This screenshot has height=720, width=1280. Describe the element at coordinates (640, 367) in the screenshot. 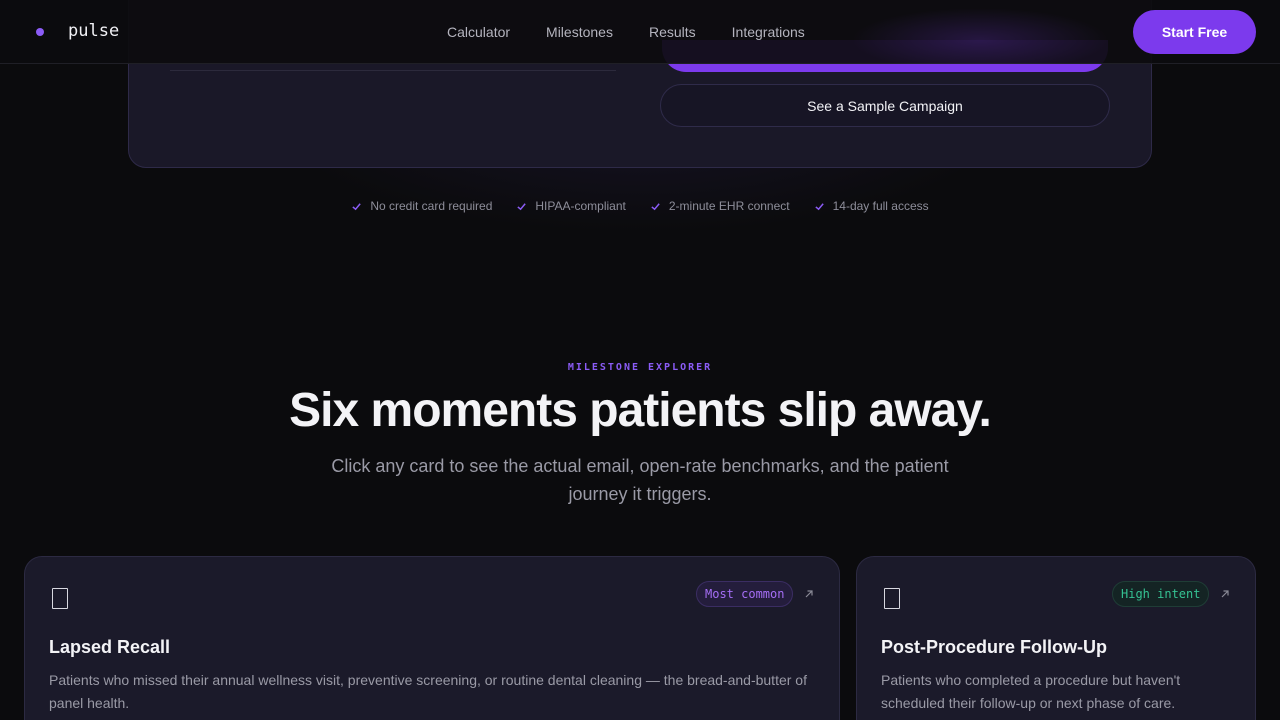

I see `section-eyebrow: MILESTONE EXPLORER` at that location.